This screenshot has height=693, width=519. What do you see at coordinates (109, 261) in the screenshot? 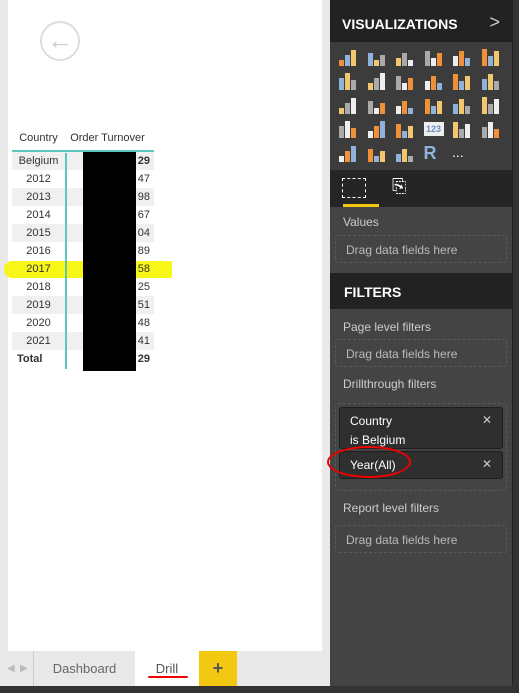
I see `redaction-box` at bounding box center [109, 261].